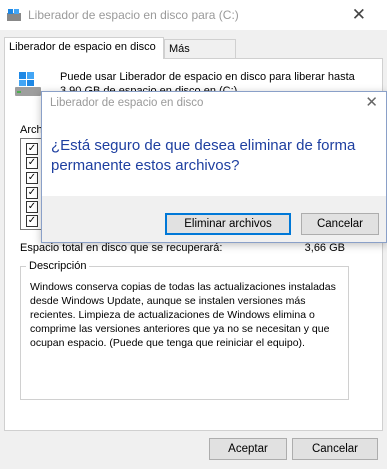  What do you see at coordinates (228, 224) in the screenshot?
I see `delete-files-button: Eliminar archivos` at bounding box center [228, 224].